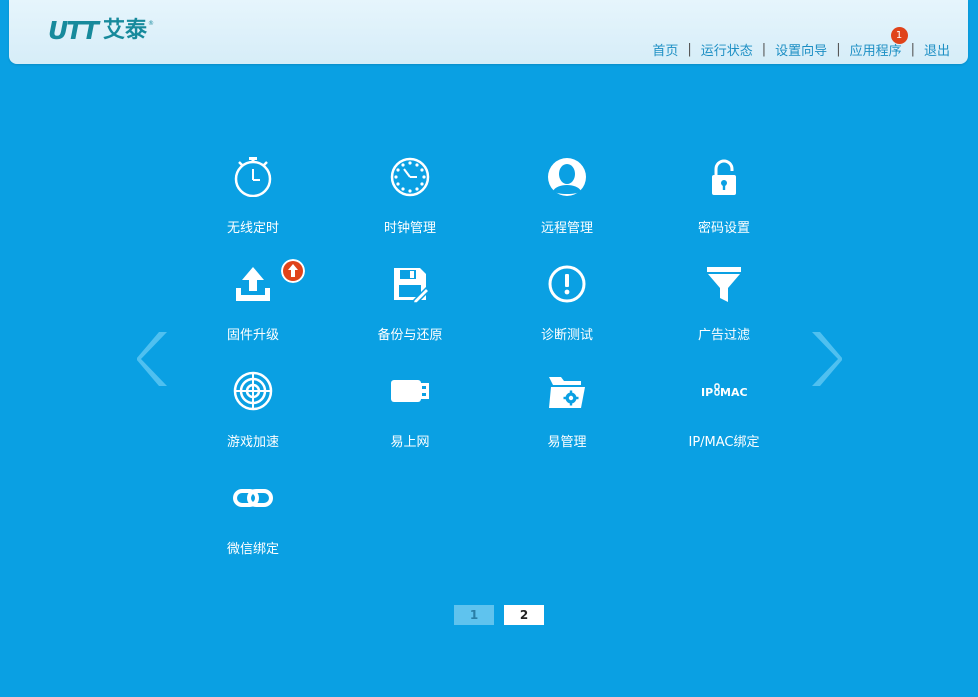  Describe the element at coordinates (727, 49) in the screenshot. I see `nav-running-status: 运行状态` at that location.